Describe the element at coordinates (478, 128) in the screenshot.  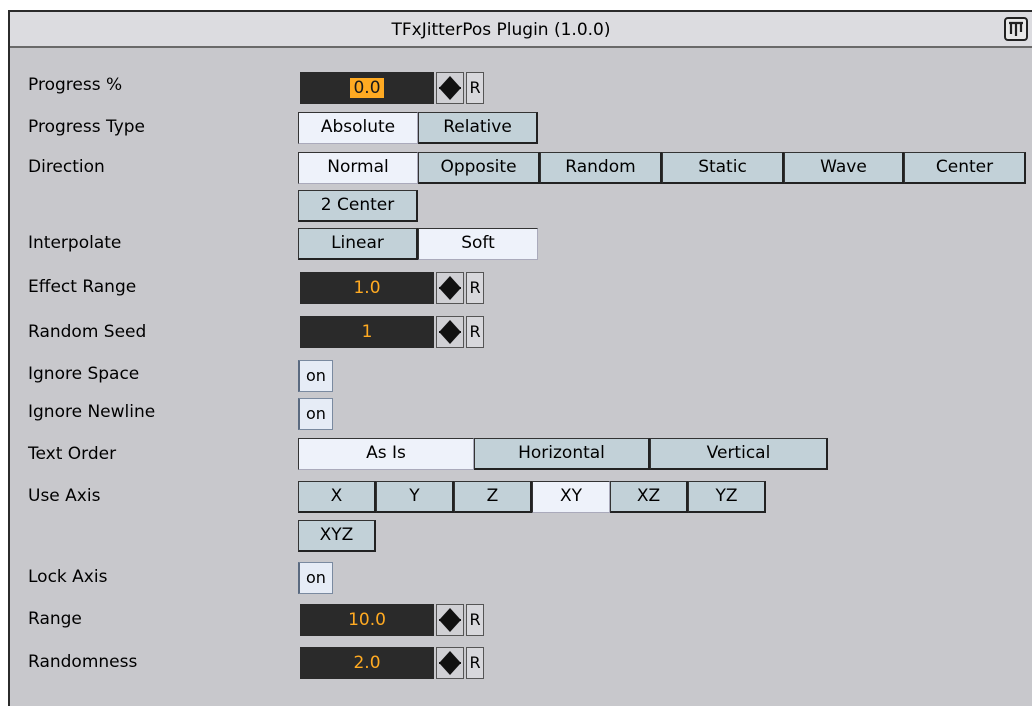
I see `progress-type-relative-button: Relative` at that location.